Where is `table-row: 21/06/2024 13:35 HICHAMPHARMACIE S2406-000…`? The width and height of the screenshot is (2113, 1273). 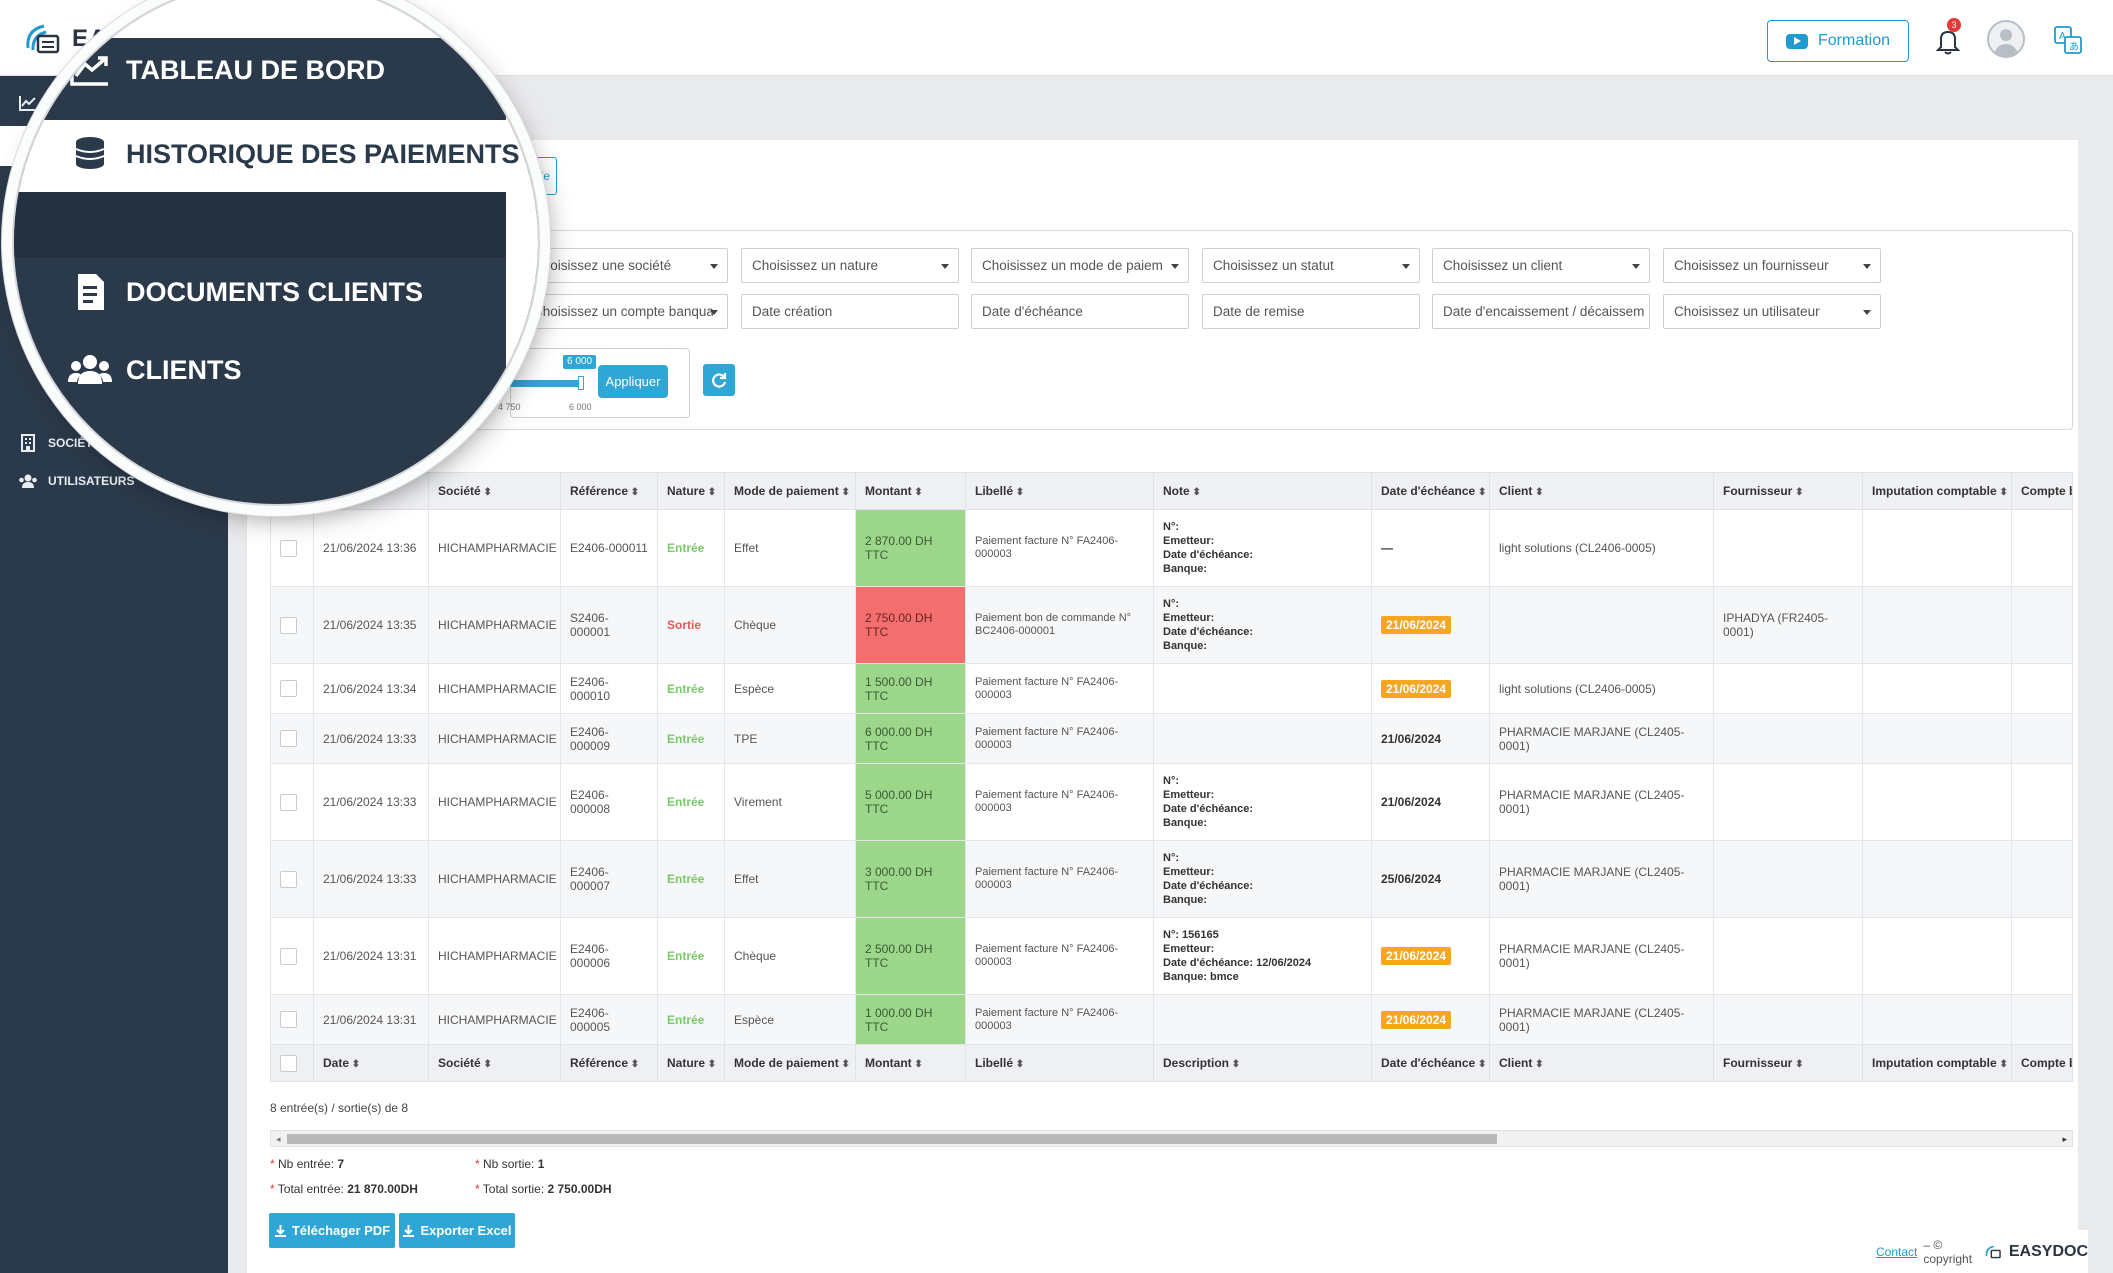
table-row: 21/06/2024 13:35 HICHAMPHARMACIE S2406-000… is located at coordinates (1171, 625).